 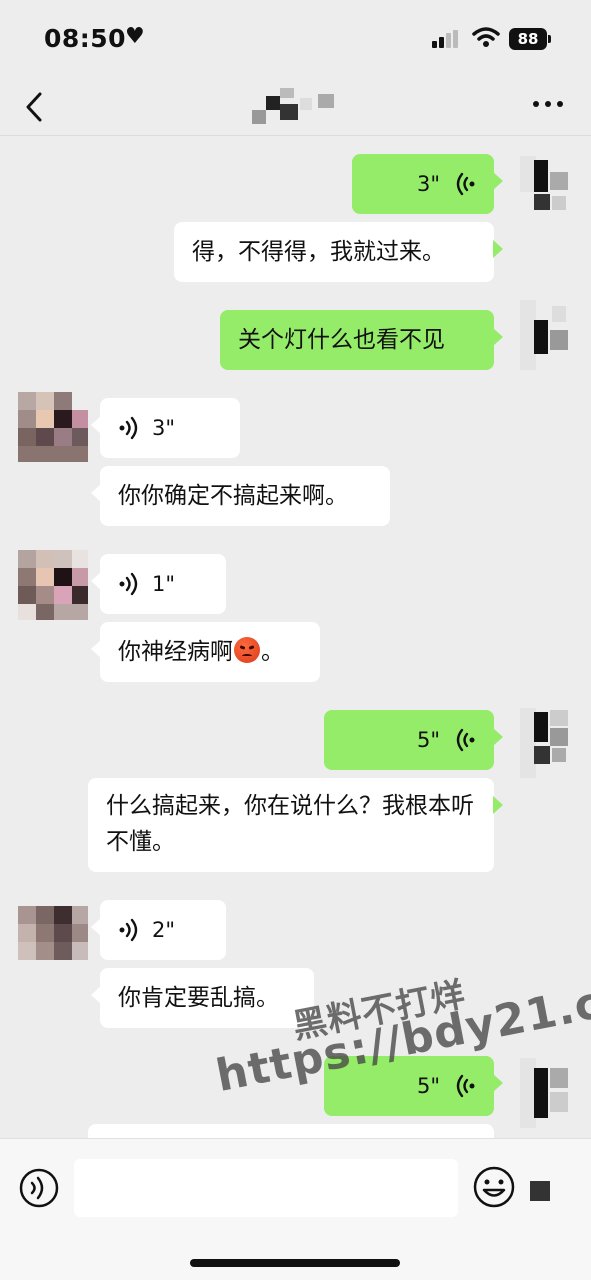 I want to click on more-functions-button, so click(x=540, y=1191).